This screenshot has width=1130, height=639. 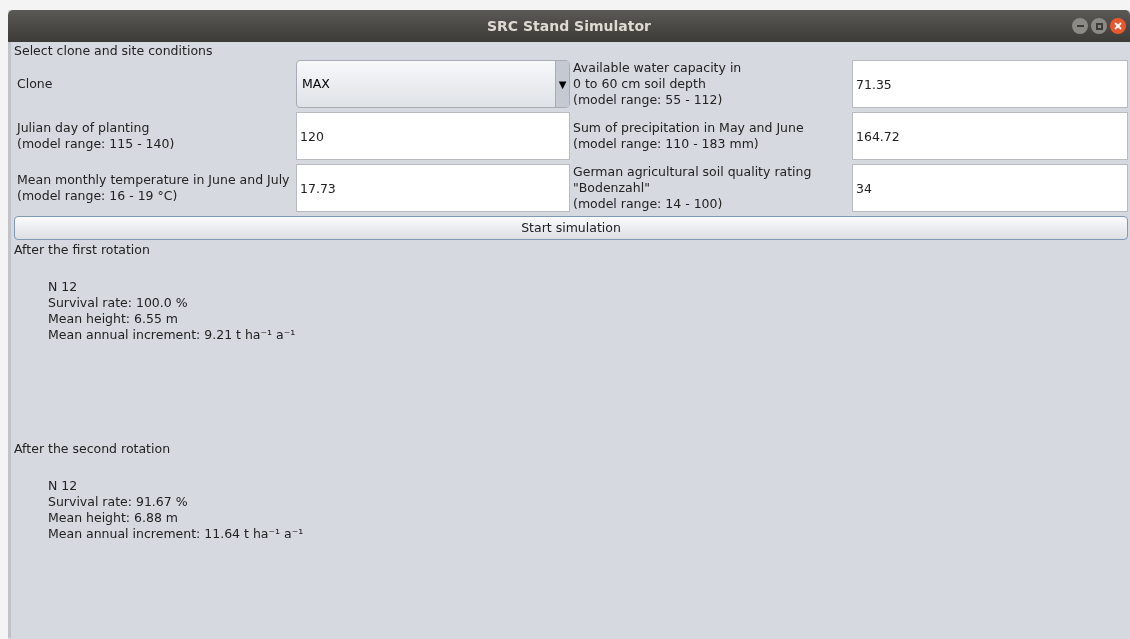 I want to click on field-label: Sum of precipitation in May and June (model range: 110 - 183 mm), so click(x=688, y=136).